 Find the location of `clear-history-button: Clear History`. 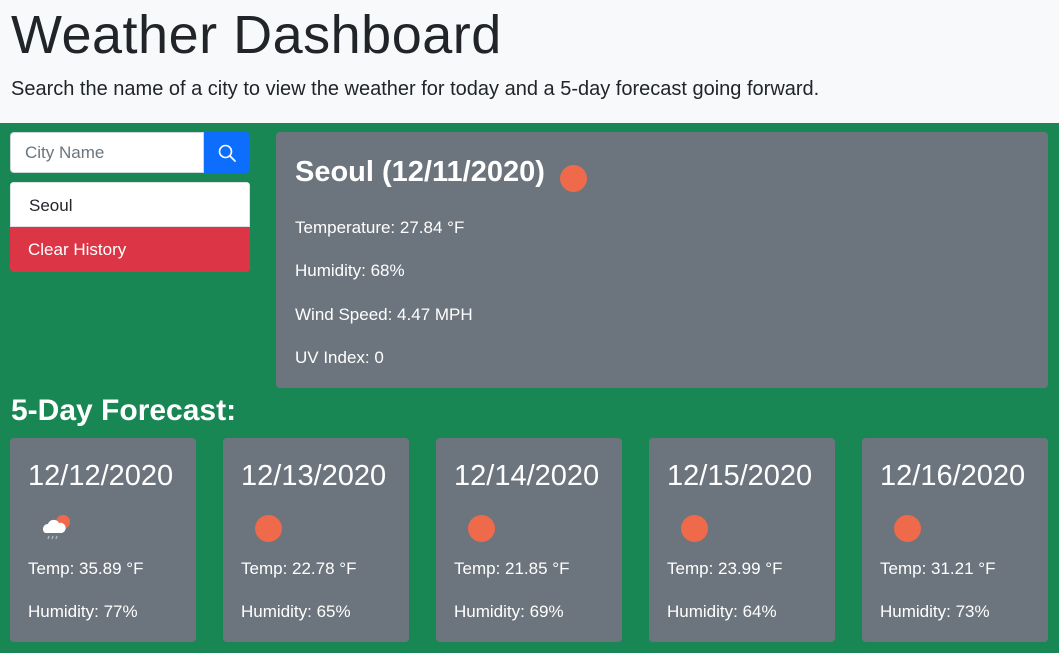

clear-history-button: Clear History is located at coordinates (130, 249).